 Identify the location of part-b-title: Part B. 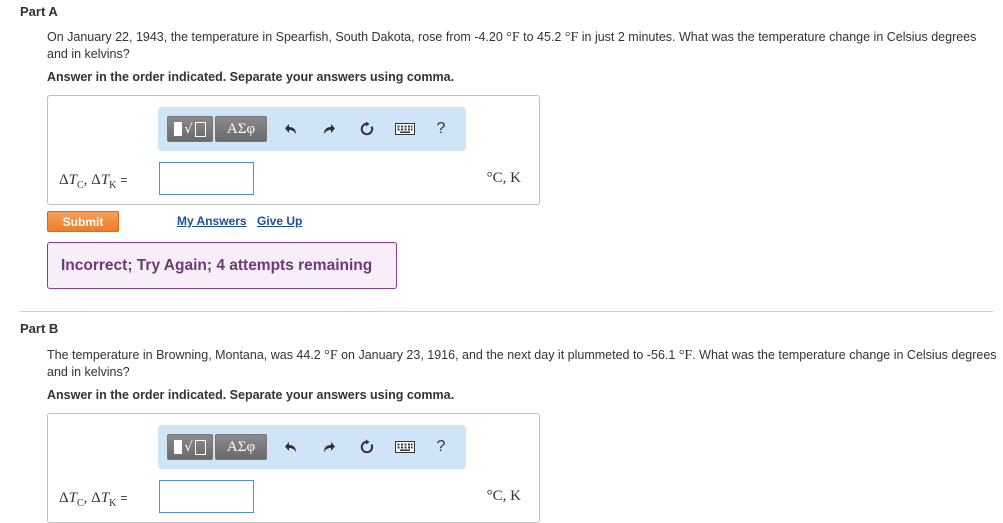
(39, 328).